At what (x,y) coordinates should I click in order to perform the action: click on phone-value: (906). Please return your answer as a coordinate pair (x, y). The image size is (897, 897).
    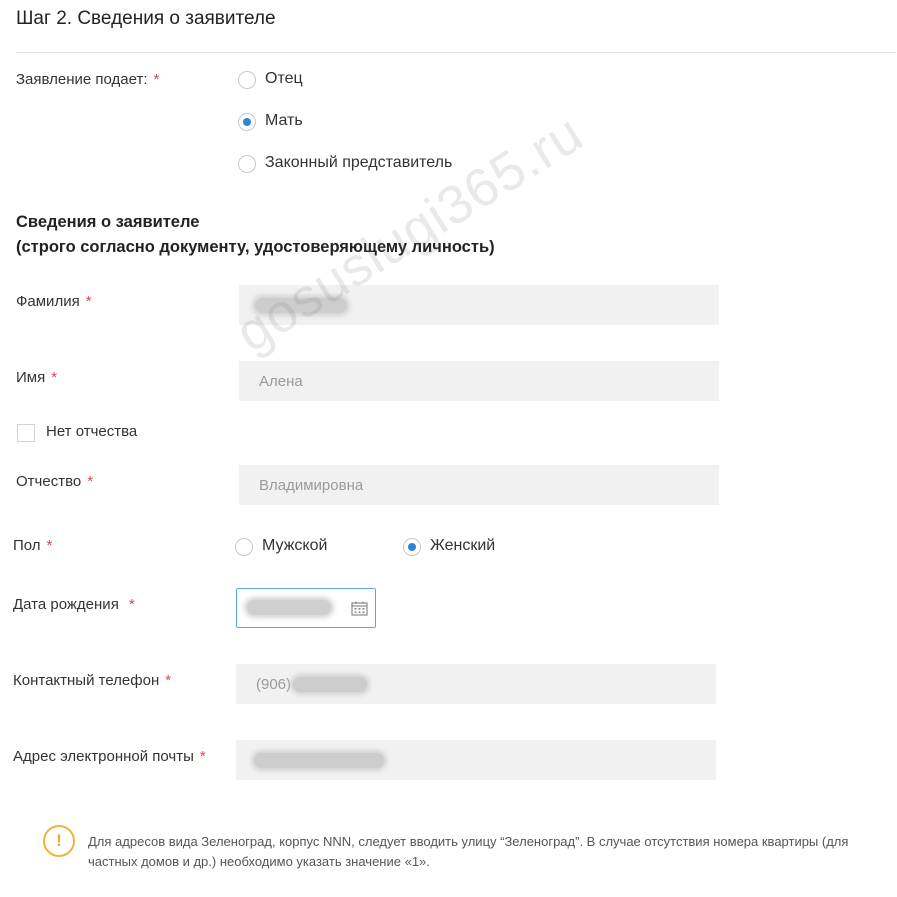
    Looking at the image, I should click on (274, 684).